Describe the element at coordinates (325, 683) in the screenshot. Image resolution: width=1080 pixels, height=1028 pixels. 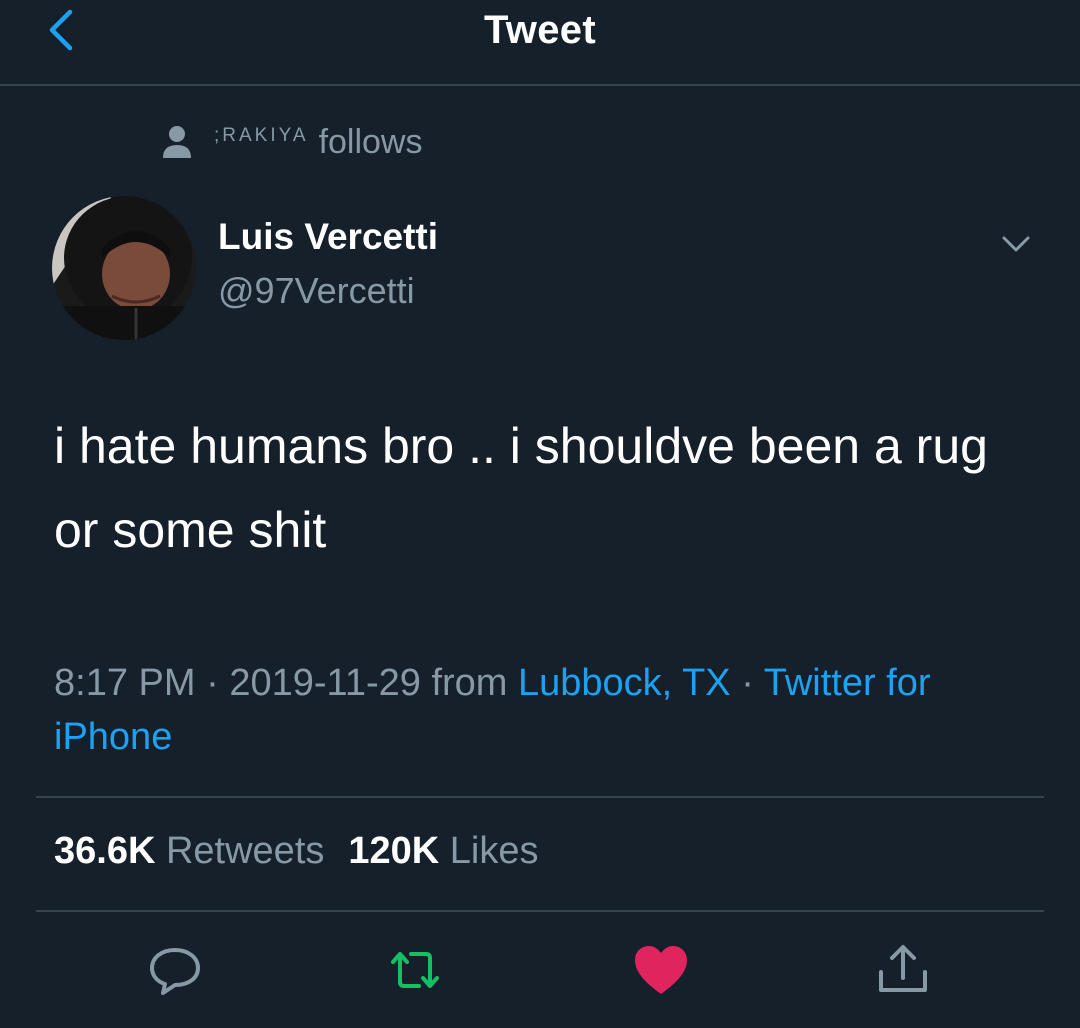
I see `tweet-date: 2019-11-29` at that location.